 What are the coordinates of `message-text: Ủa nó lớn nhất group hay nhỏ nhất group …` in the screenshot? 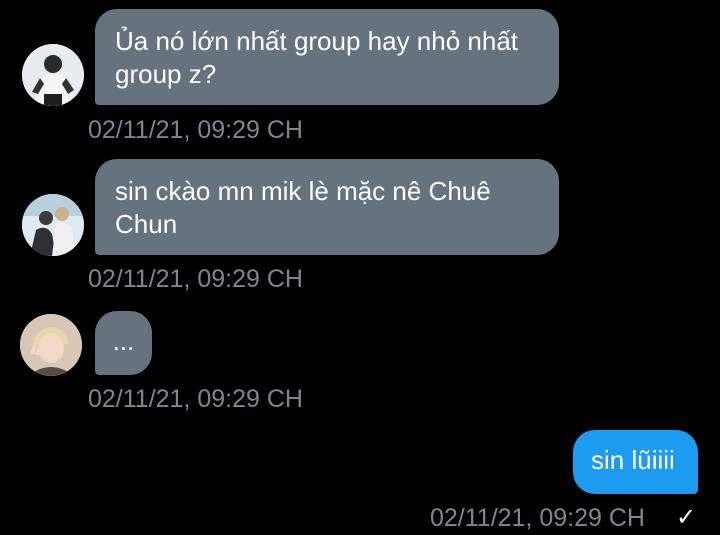 It's located at (317, 57).